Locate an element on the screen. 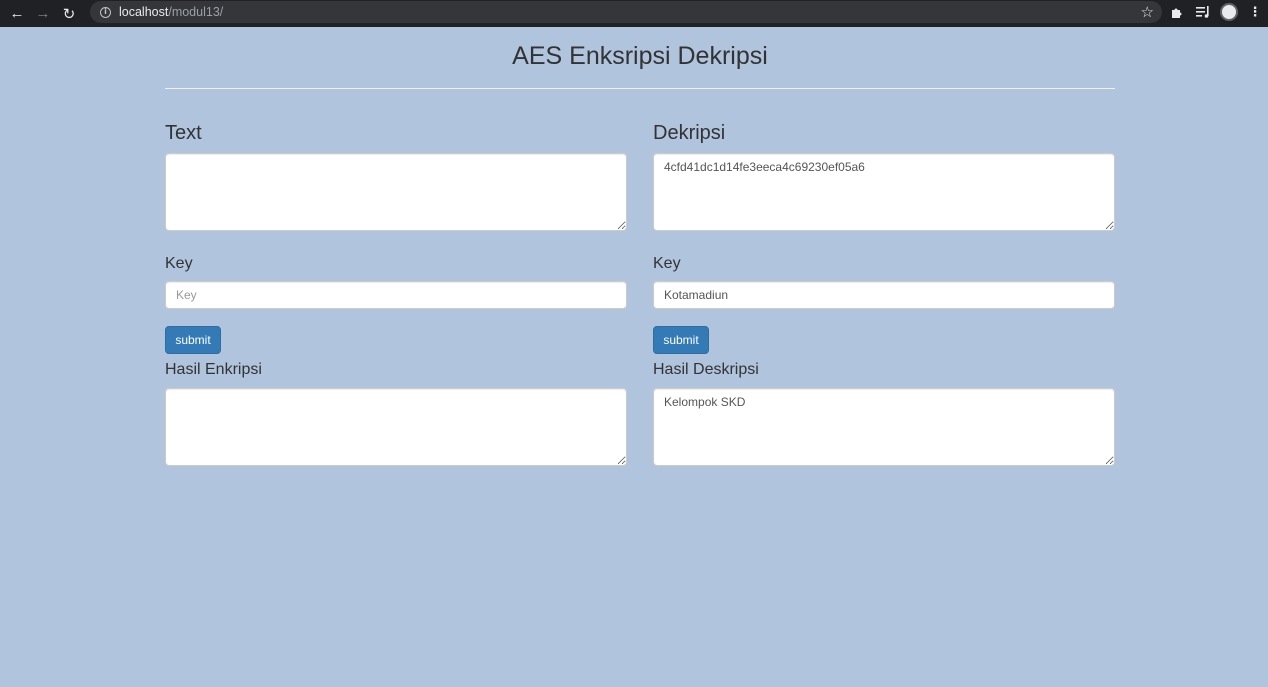 The height and width of the screenshot is (687, 1268). address-bar: i localhost/modul13/ ☆ is located at coordinates (626, 12).